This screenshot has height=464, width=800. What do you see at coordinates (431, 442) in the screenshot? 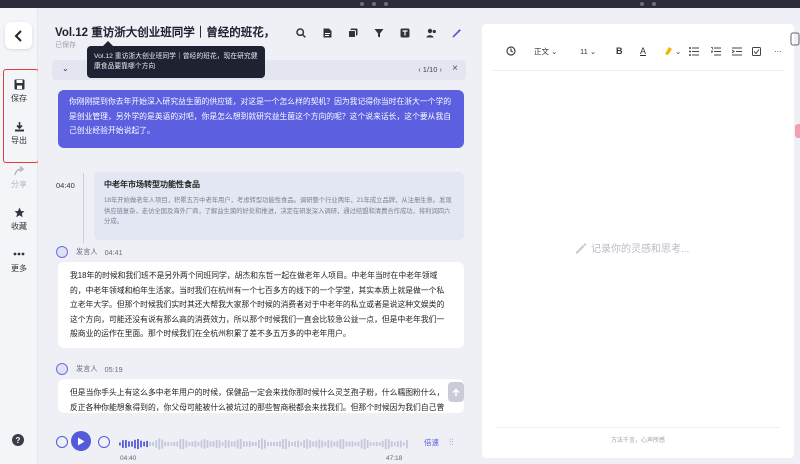
I see `speed-button: 倍速` at bounding box center [431, 442].